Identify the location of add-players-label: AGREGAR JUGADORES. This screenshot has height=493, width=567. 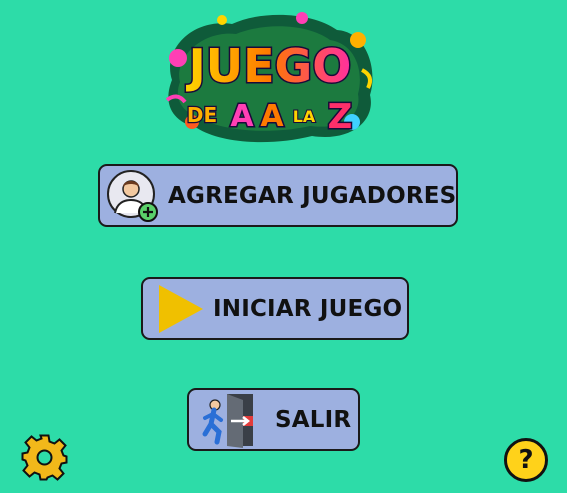
(312, 195).